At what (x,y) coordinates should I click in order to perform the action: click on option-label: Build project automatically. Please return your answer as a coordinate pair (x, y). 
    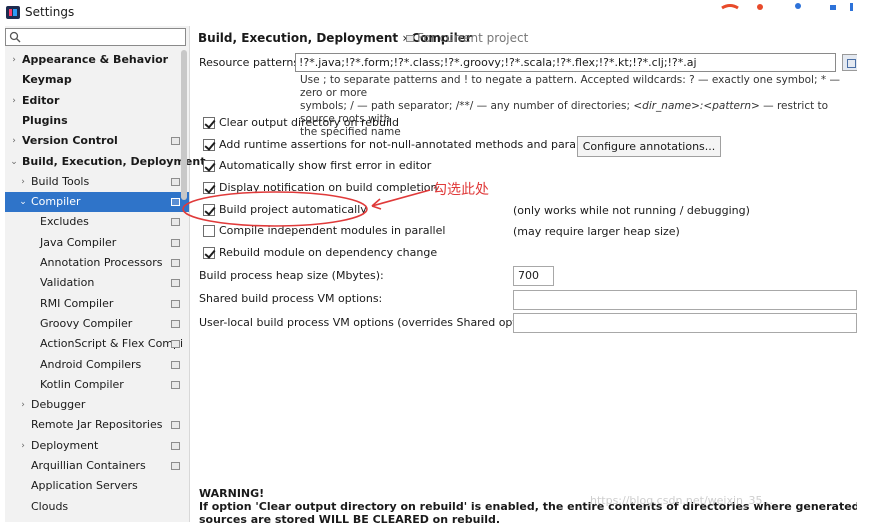
    Looking at the image, I should click on (293, 209).